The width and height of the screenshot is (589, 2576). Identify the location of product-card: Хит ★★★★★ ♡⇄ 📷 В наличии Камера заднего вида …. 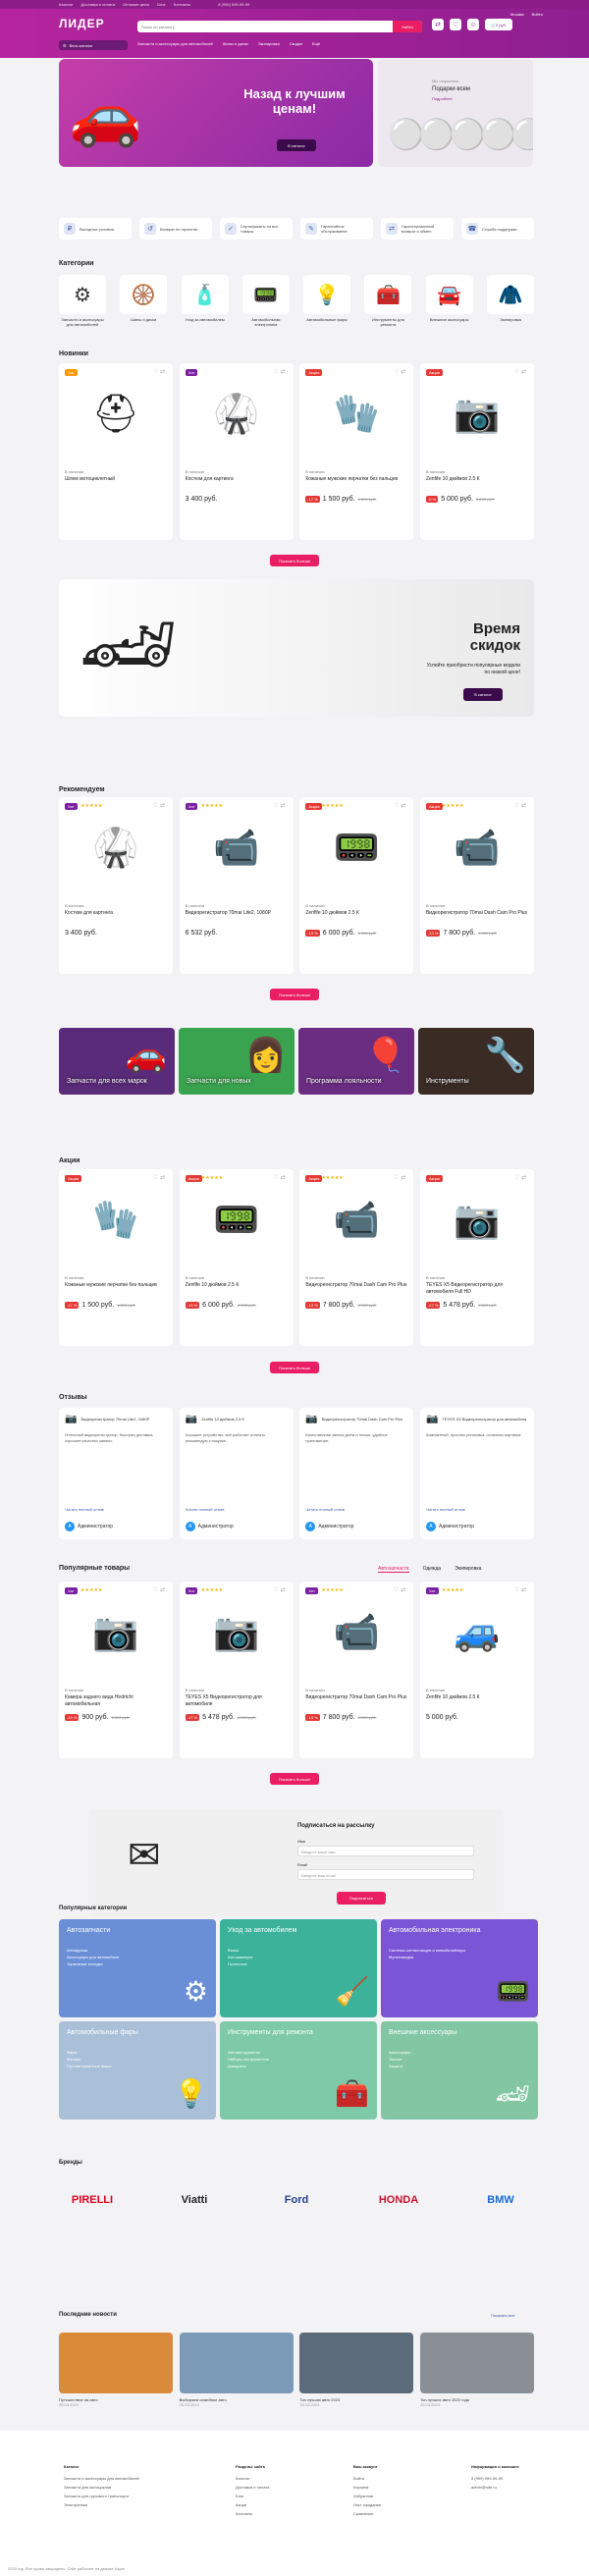
(116, 1670).